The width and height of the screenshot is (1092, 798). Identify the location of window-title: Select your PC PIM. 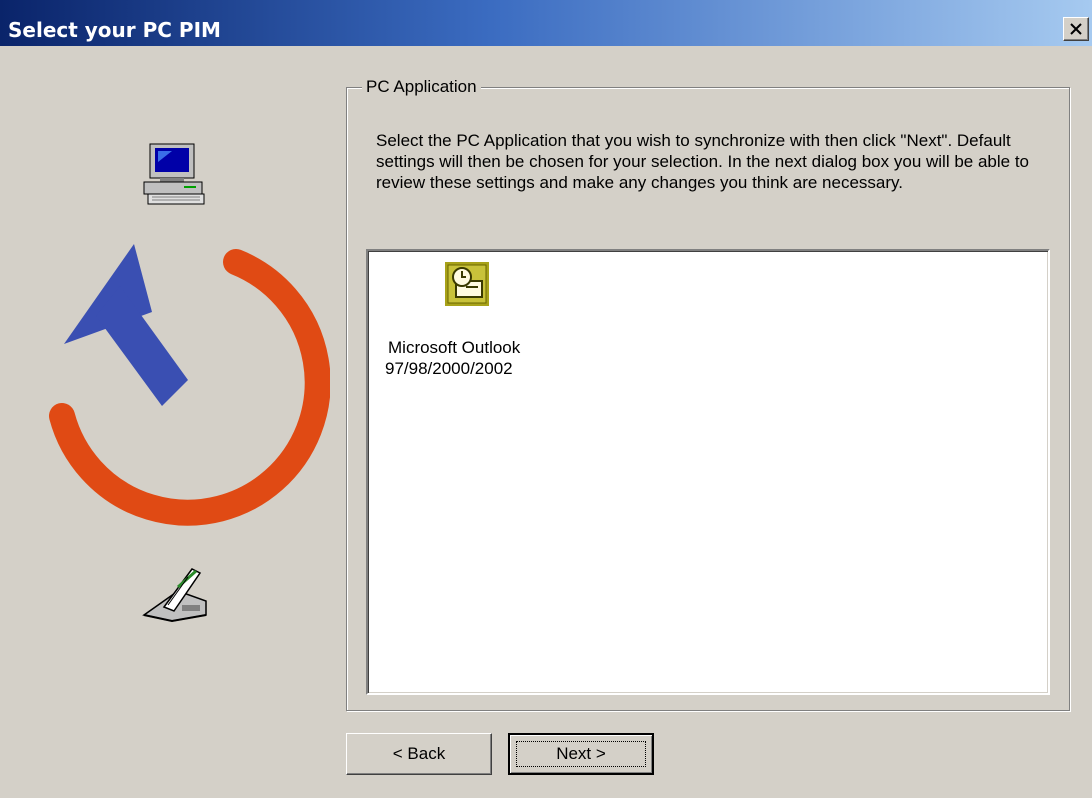
(114, 30).